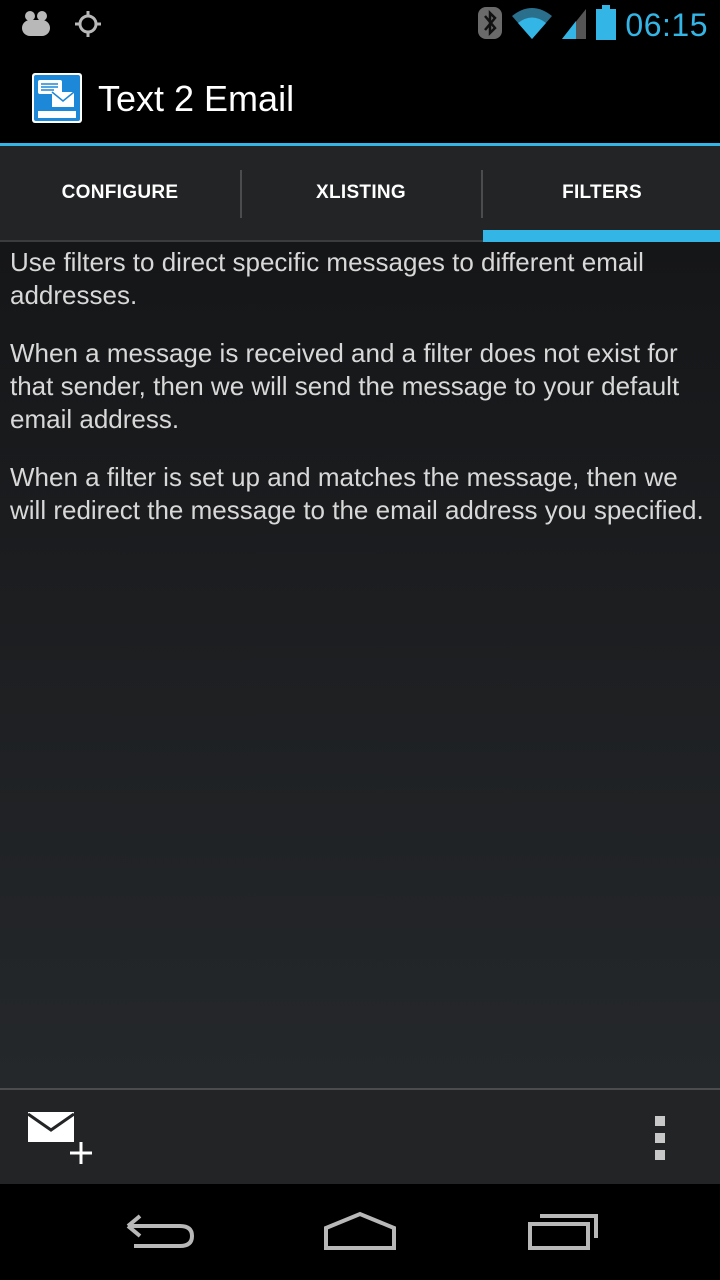 The width and height of the screenshot is (720, 1280). What do you see at coordinates (196, 98) in the screenshot?
I see `app-title: Text 2 Email` at bounding box center [196, 98].